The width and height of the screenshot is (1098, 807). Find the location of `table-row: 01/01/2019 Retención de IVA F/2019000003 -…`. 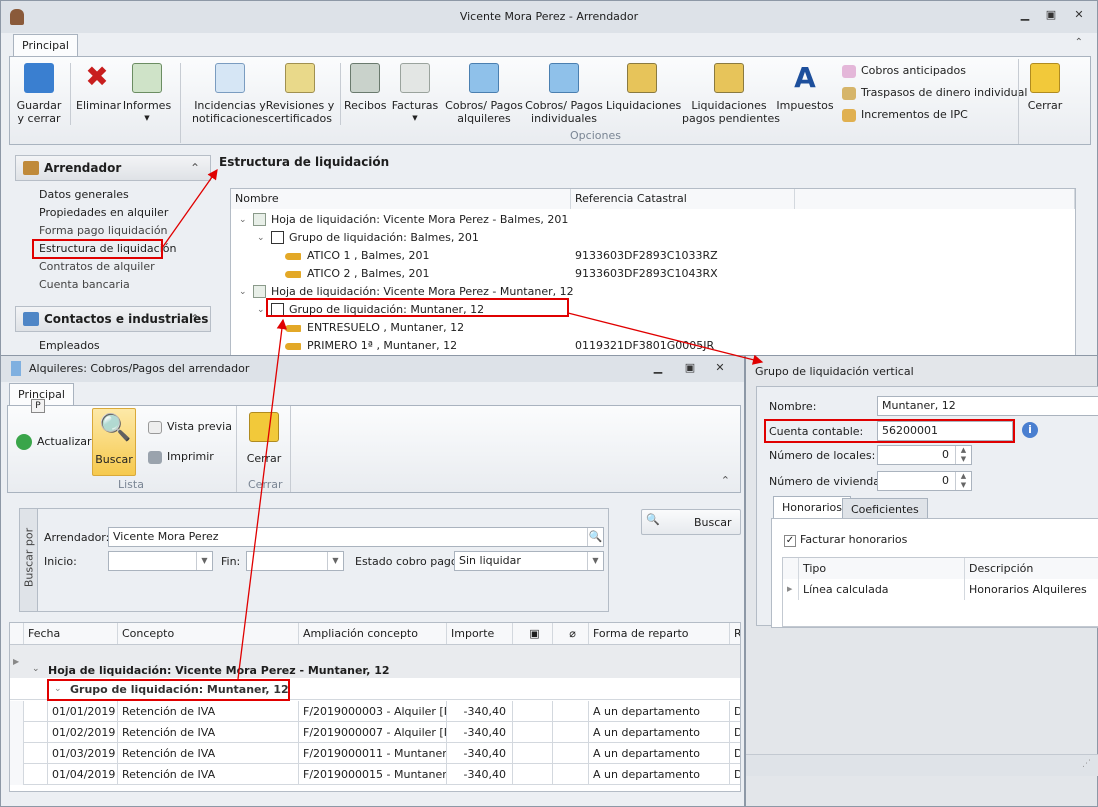

table-row: 01/01/2019 Retención de IVA F/2019000003 -… is located at coordinates (375, 711).